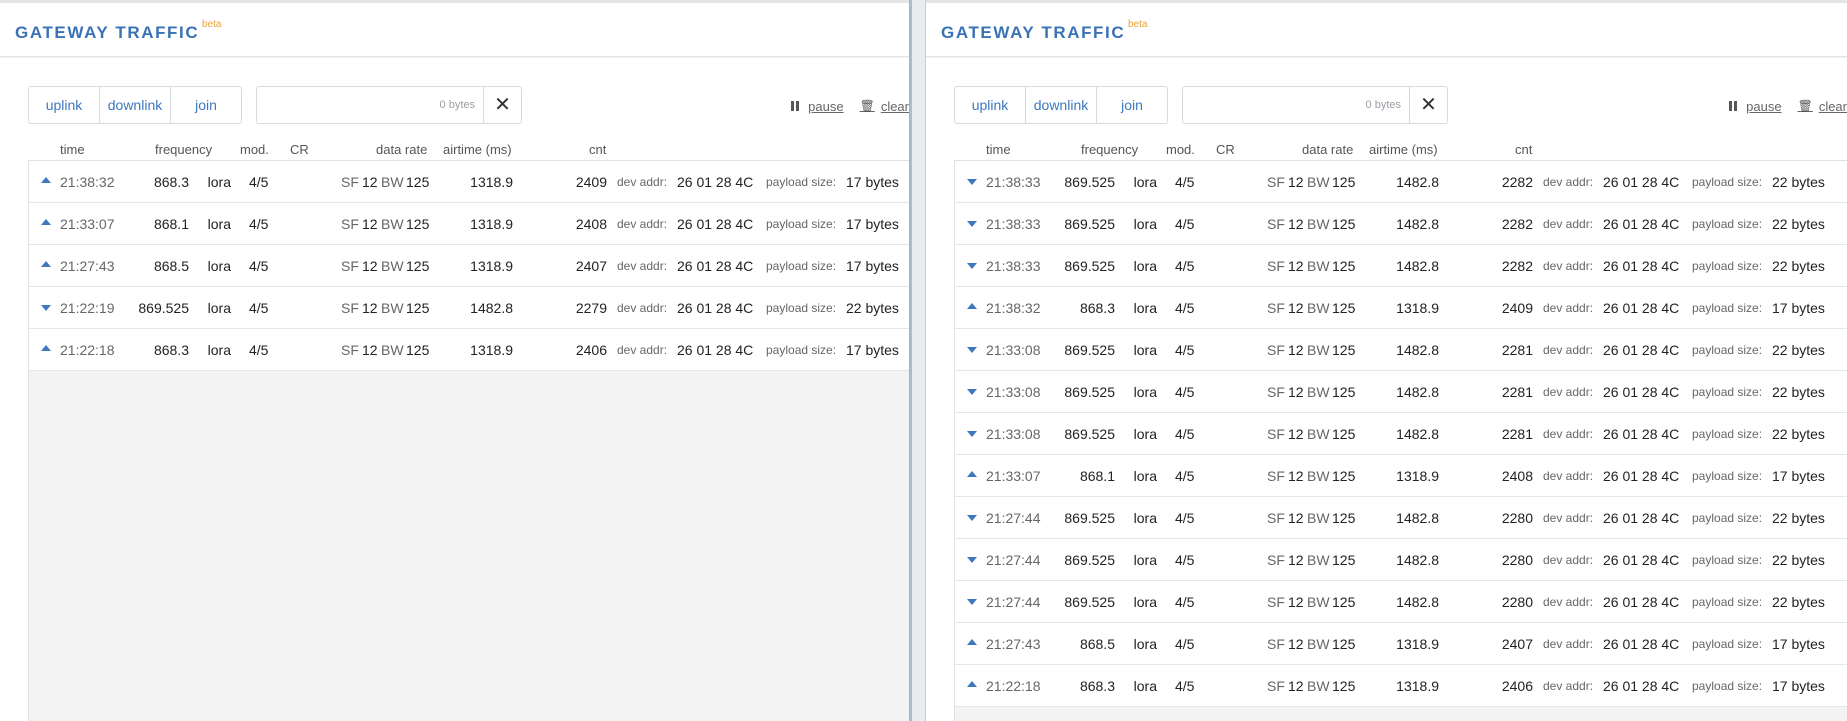 This screenshot has height=721, width=1847. I want to click on row-sf: 12, so click(1296, 392).